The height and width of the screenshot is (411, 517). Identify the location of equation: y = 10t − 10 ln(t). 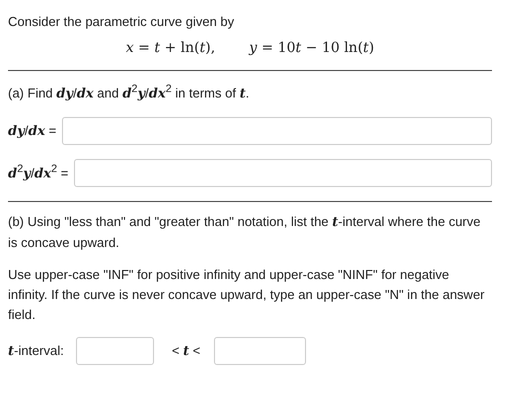
(311, 48).